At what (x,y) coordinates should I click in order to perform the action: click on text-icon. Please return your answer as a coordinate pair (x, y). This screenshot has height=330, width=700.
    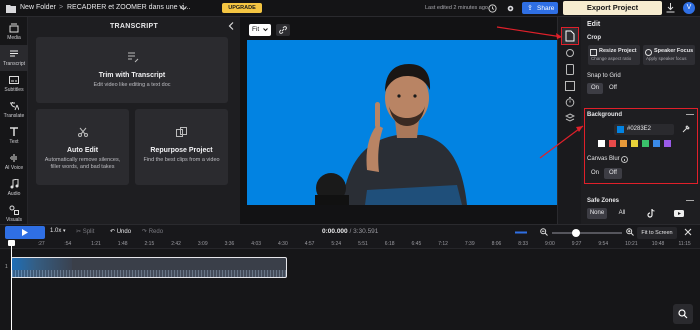
    Looking at the image, I should click on (14, 132).